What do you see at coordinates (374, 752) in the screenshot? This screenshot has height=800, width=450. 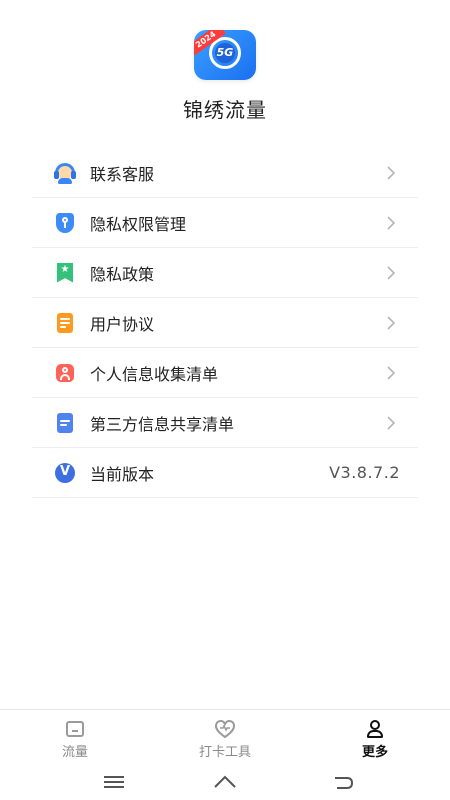 I see `tab-label: 更多` at bounding box center [374, 752].